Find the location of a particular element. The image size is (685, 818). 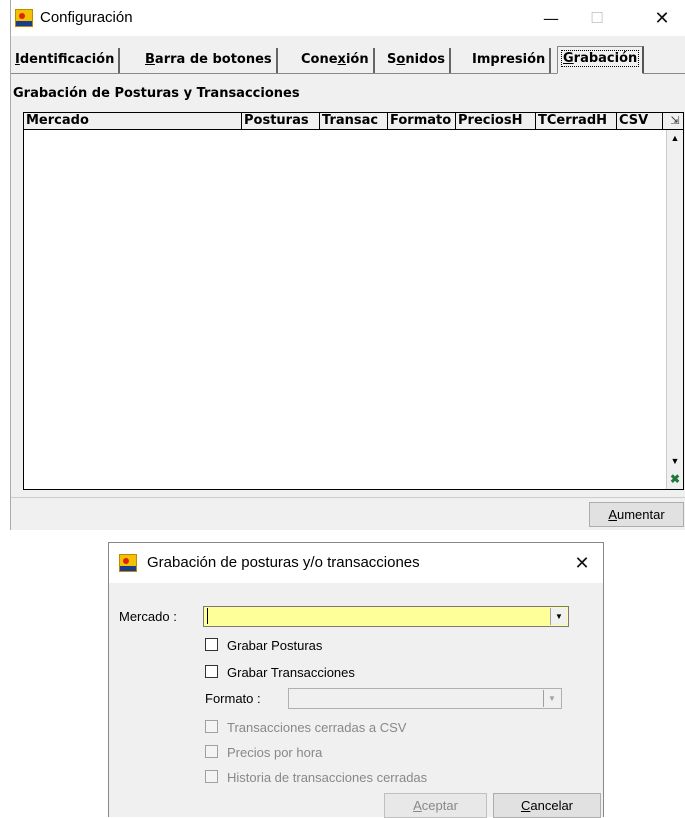

transacciones-csv-checkbox is located at coordinates (211, 726).